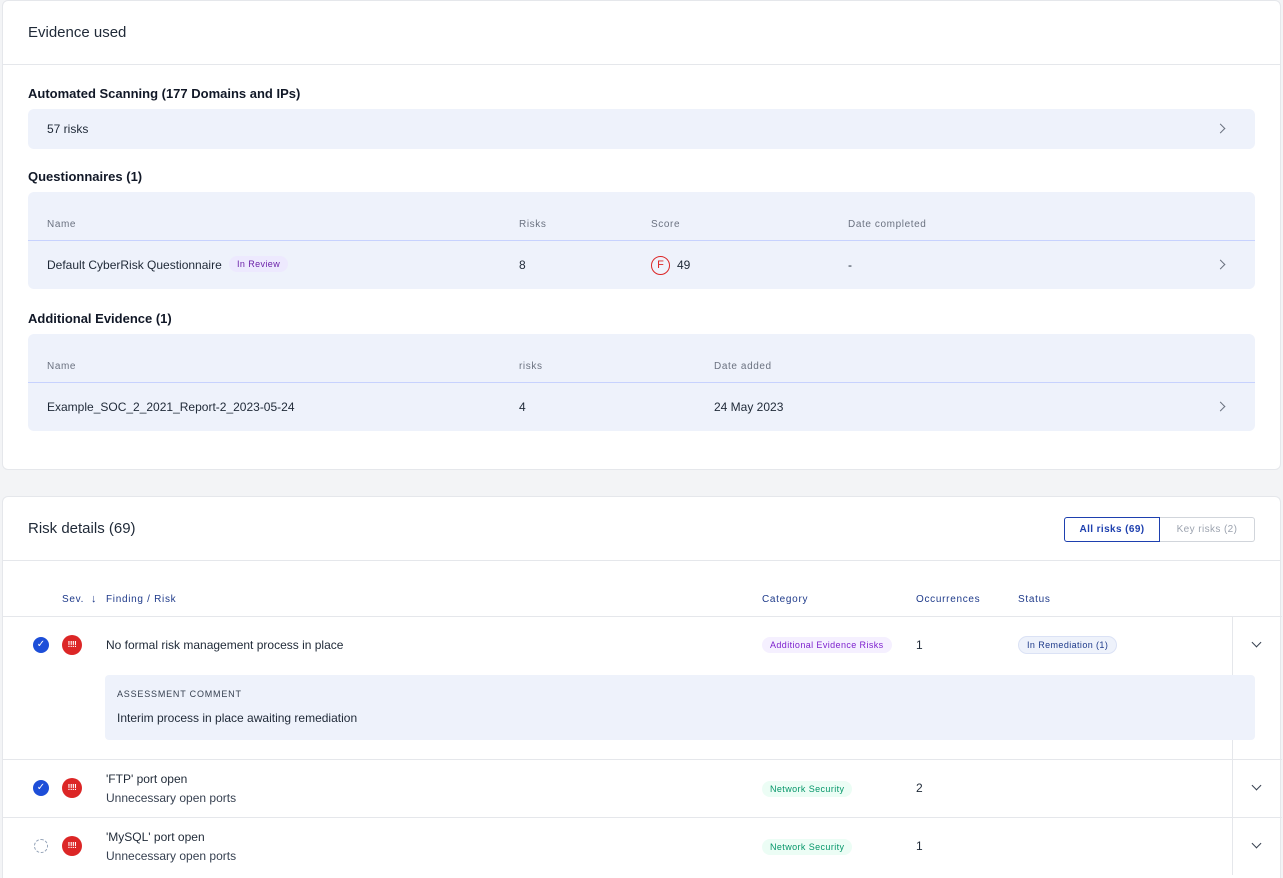 The width and height of the screenshot is (1283, 878). Describe the element at coordinates (1034, 599) in the screenshot. I see `col-status: Status` at that location.